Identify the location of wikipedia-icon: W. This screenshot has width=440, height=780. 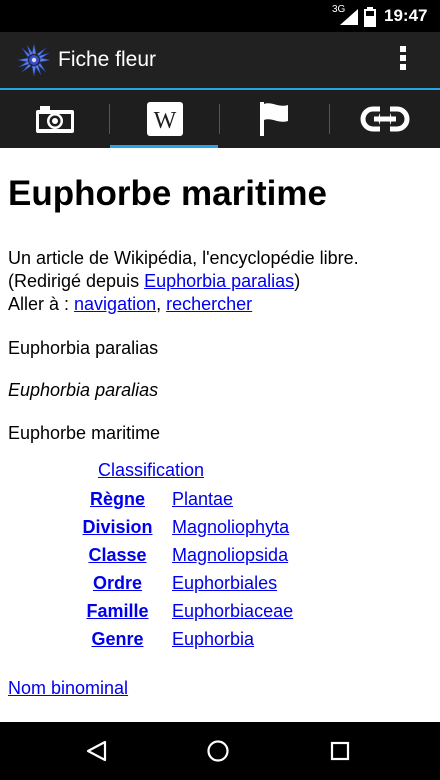
(165, 119).